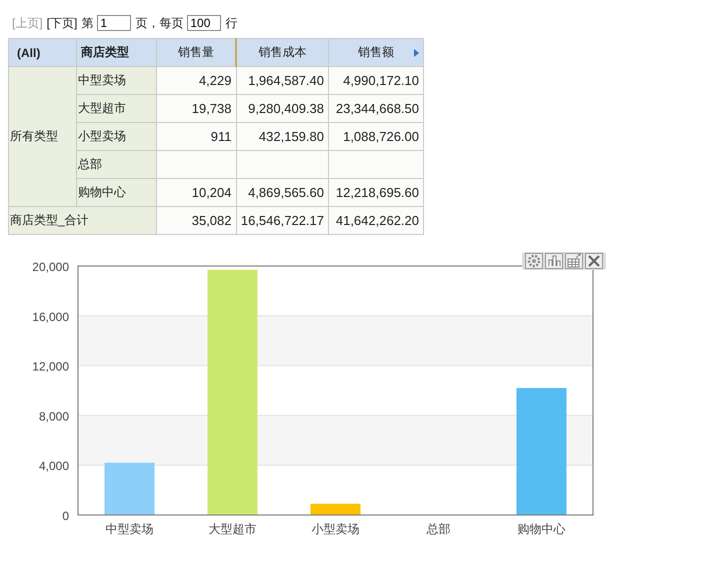  I want to click on table-cell: 12,218,695.60, so click(376, 192).